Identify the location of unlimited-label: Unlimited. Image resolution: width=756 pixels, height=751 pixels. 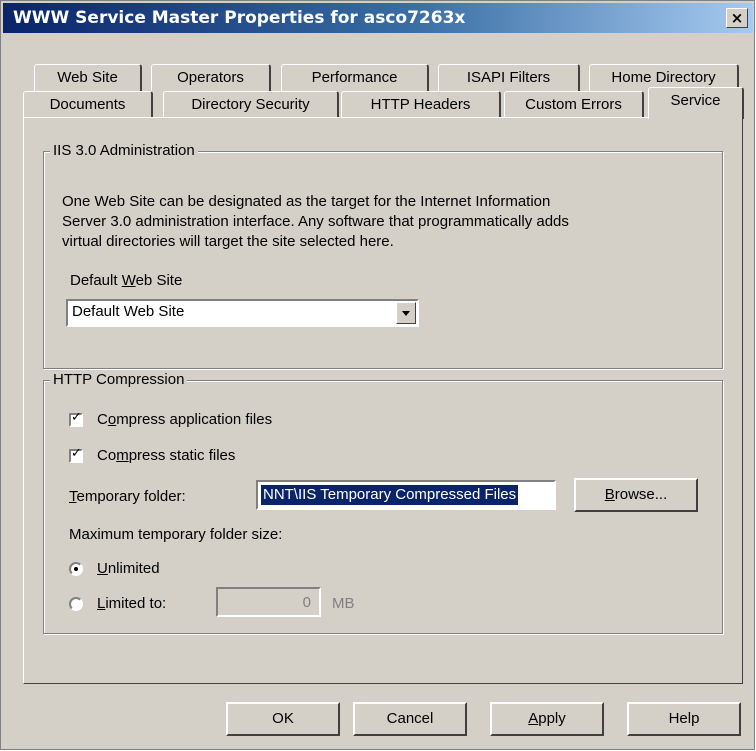
(128, 568).